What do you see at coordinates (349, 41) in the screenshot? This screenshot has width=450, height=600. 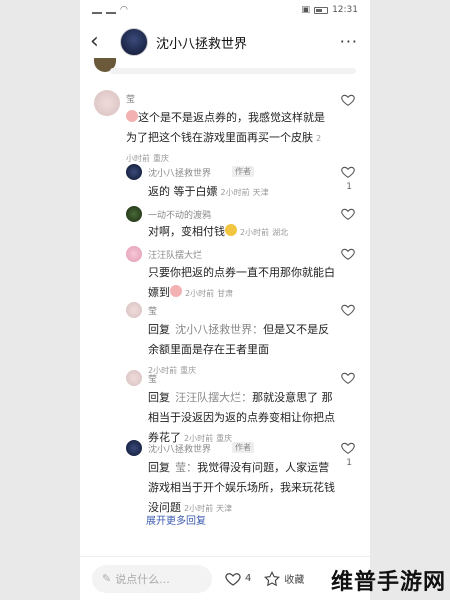 I see `more-icon: ···` at bounding box center [349, 41].